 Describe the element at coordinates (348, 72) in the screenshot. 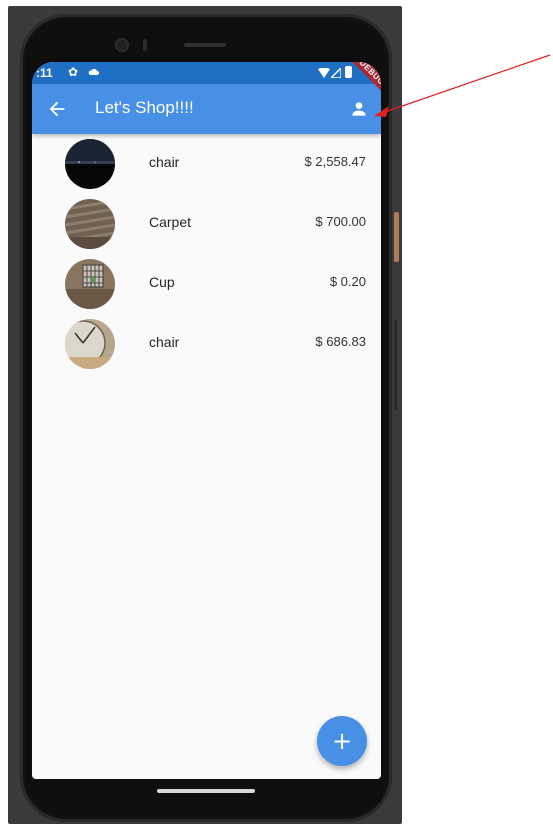

I see `battery-icon` at that location.